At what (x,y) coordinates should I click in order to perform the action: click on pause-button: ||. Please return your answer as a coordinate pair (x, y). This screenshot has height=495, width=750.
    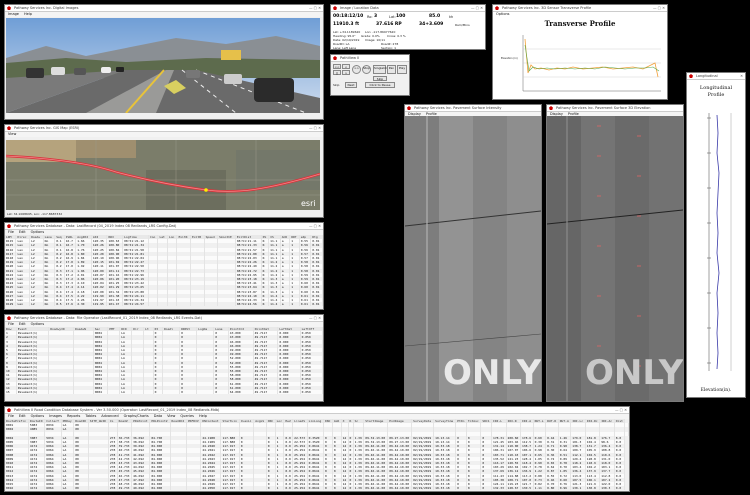
    Looking at the image, I should click on (337, 72).